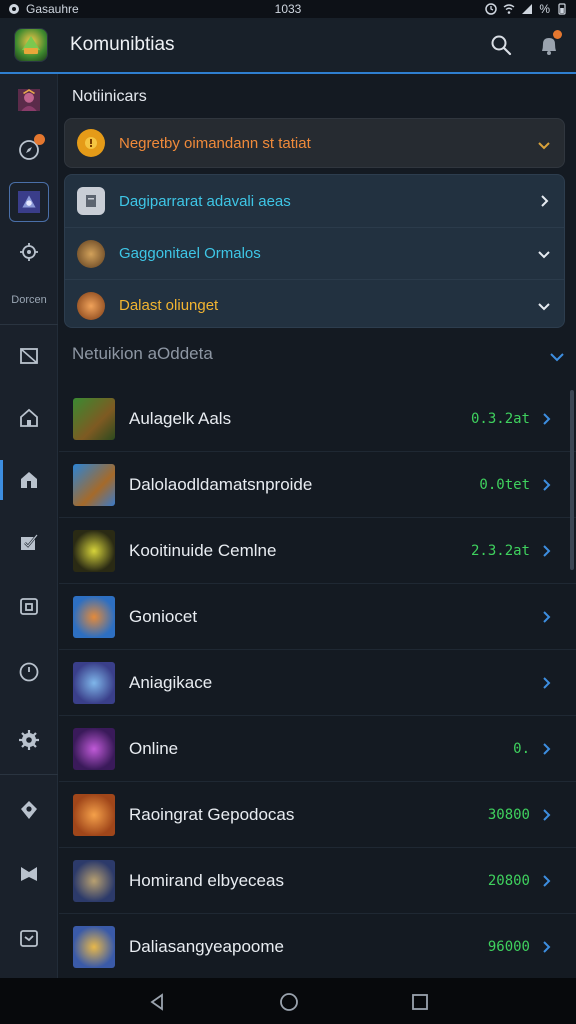 This screenshot has height=1024, width=576. What do you see at coordinates (29, 874) in the screenshot?
I see `shield-icon` at bounding box center [29, 874].